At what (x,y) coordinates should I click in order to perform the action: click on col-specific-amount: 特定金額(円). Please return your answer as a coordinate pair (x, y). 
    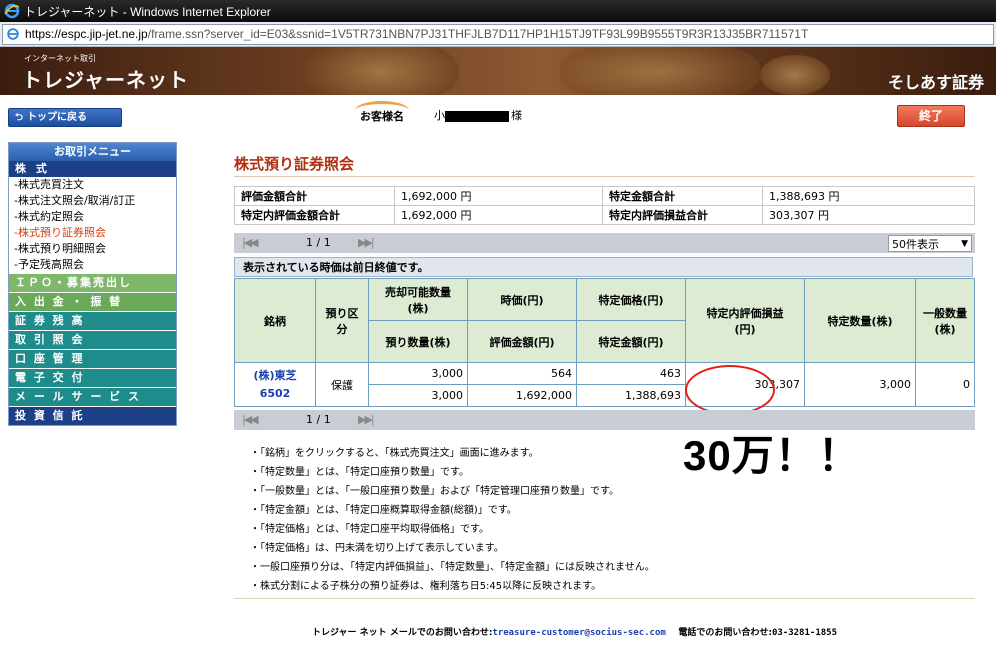
    Looking at the image, I should click on (631, 341).